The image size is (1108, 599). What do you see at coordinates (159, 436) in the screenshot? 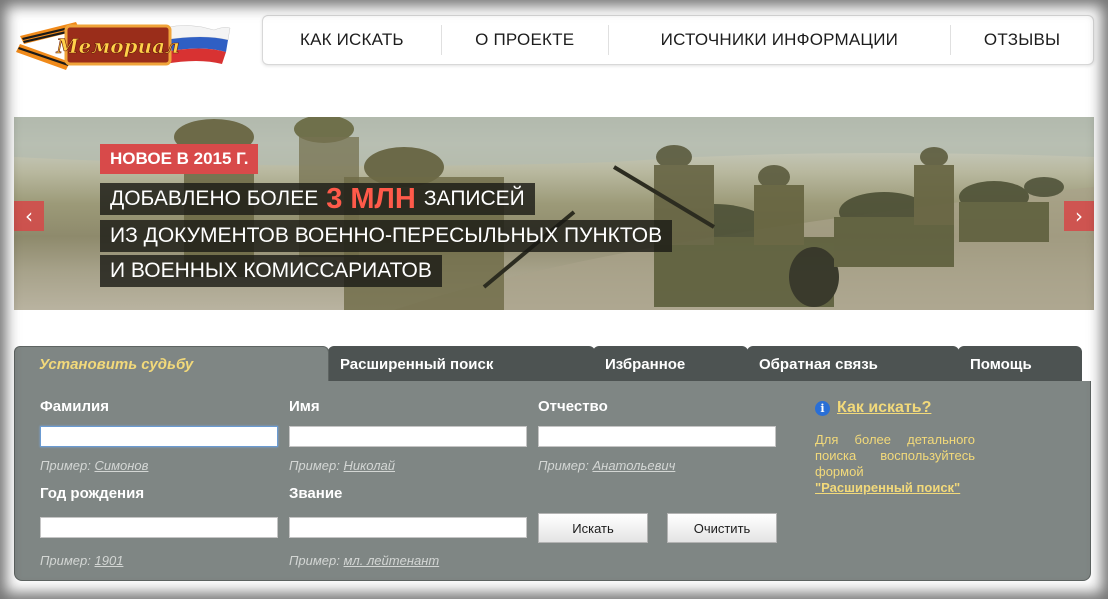
I see `surname-input` at bounding box center [159, 436].